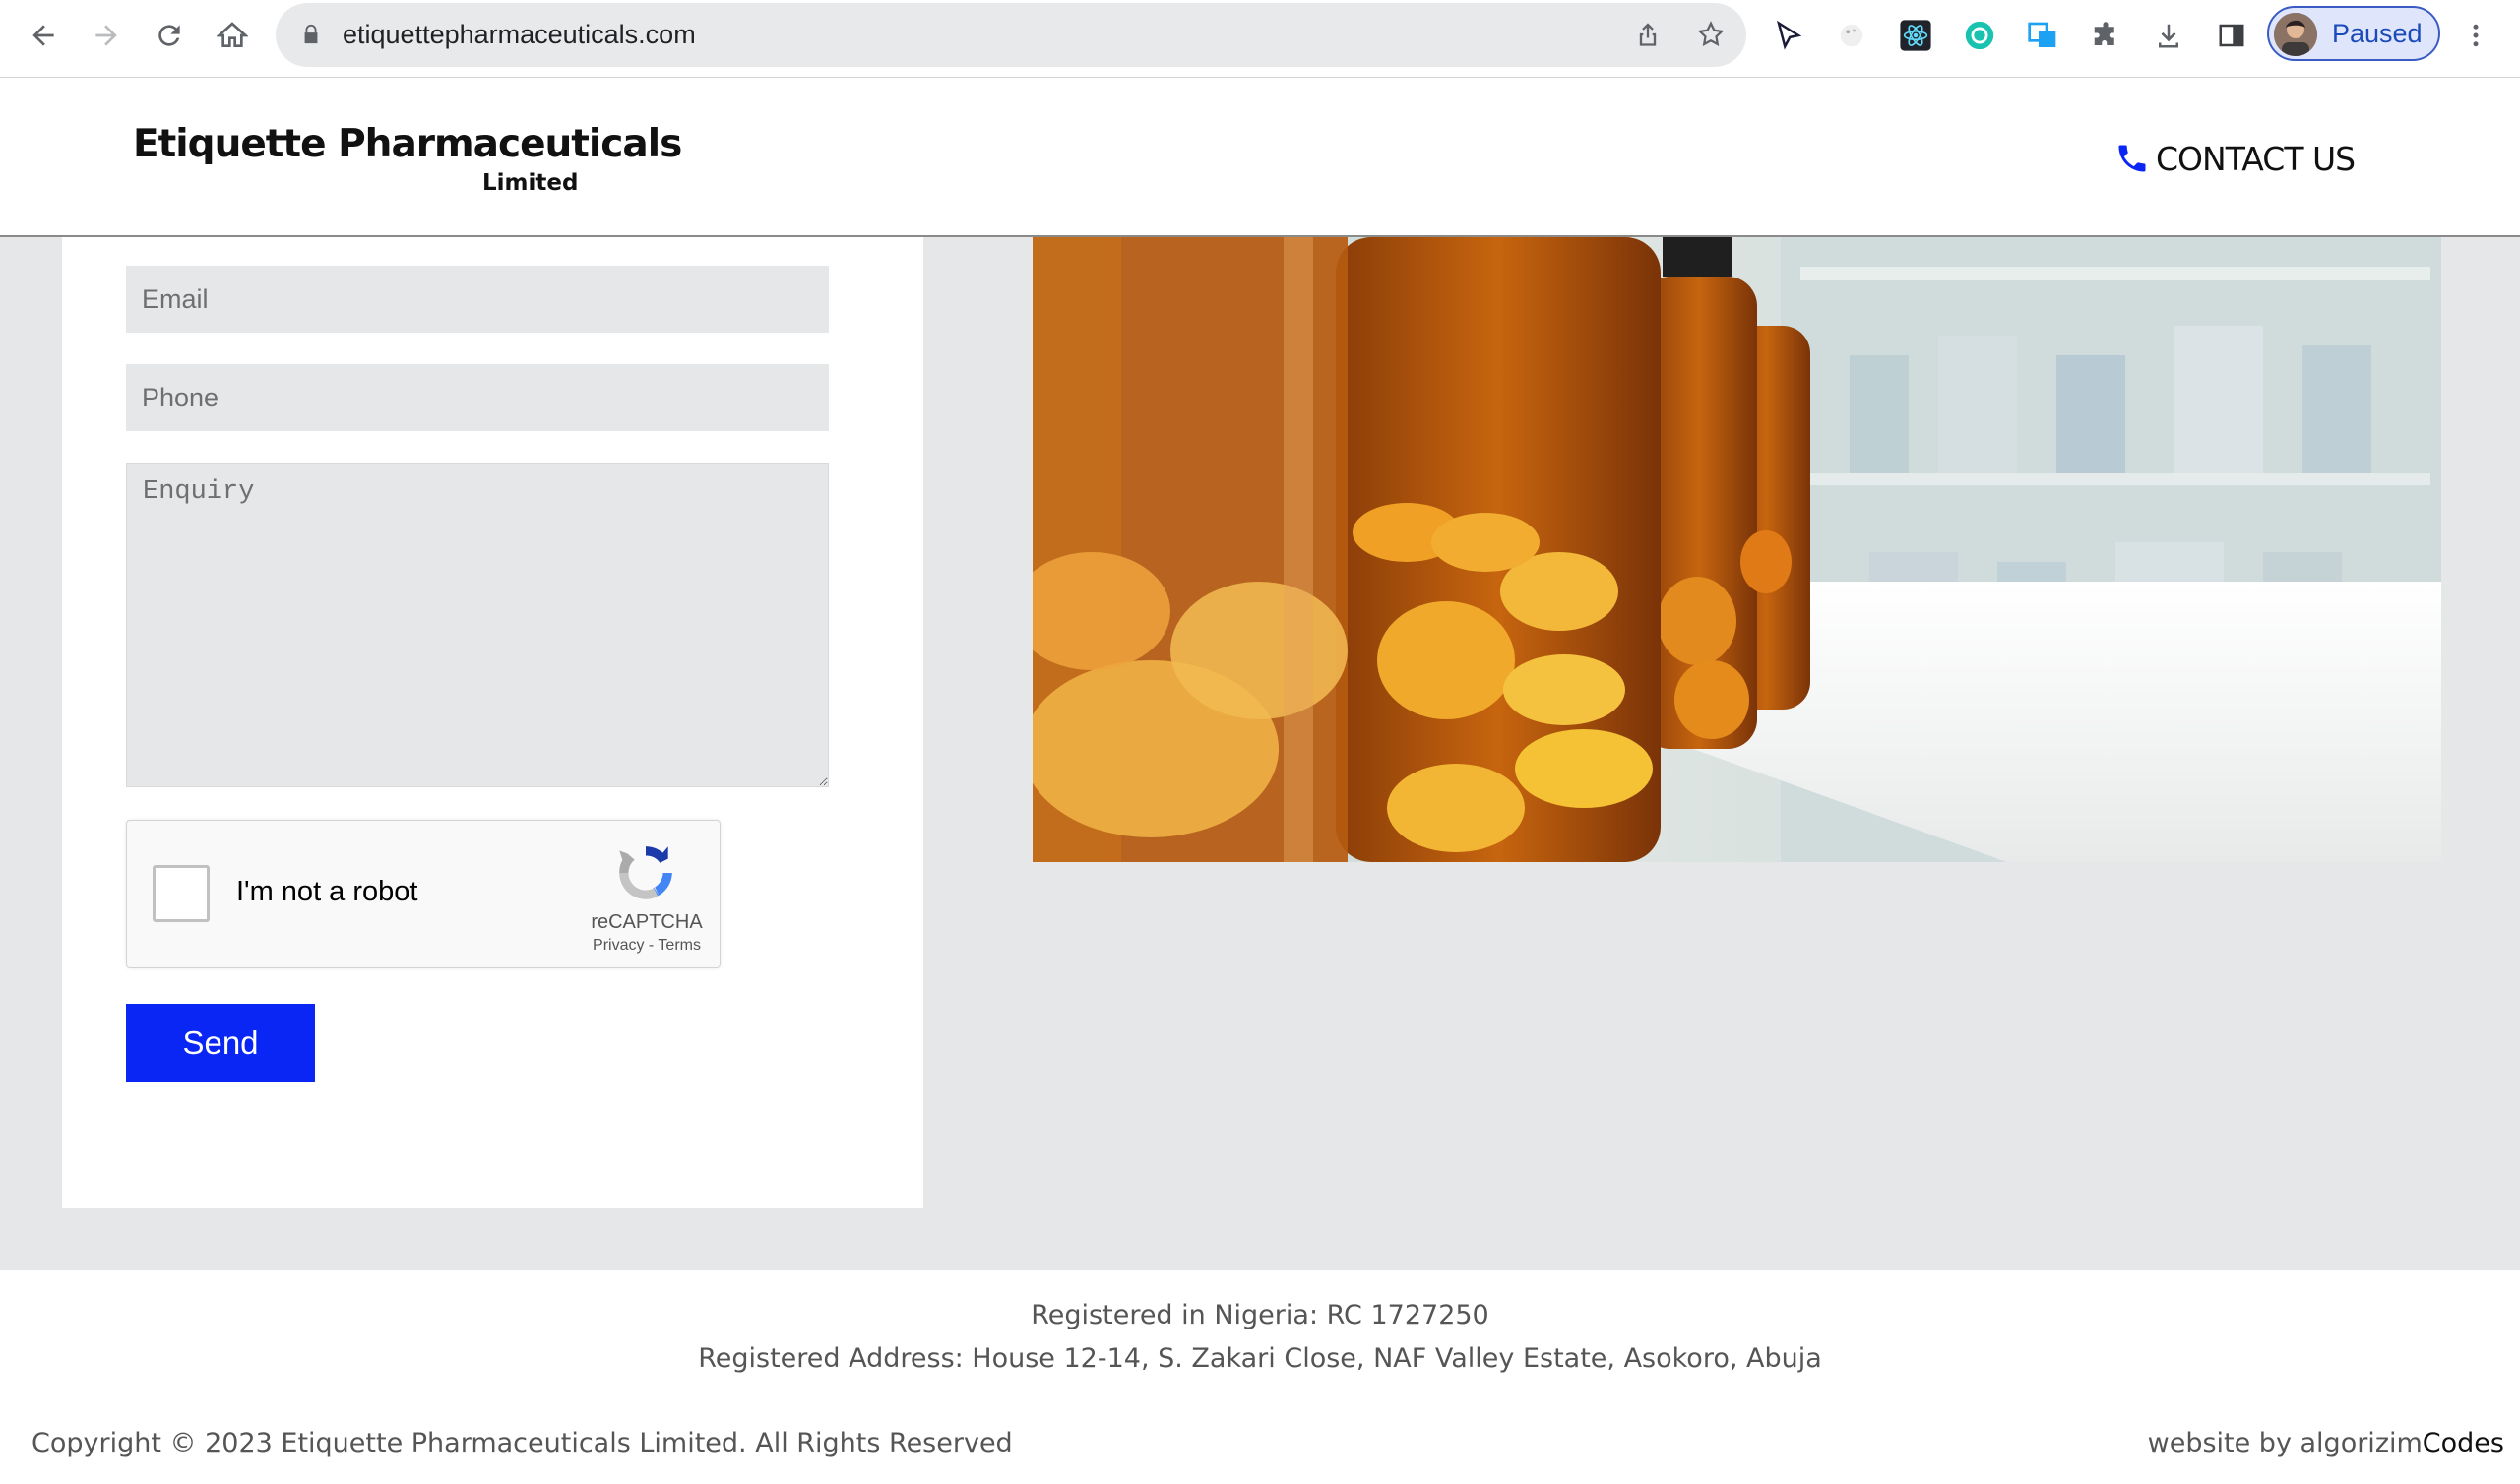 The image size is (2520, 1484). Describe the element at coordinates (2463, 1443) in the screenshot. I see `credit-brand: Codes` at that location.